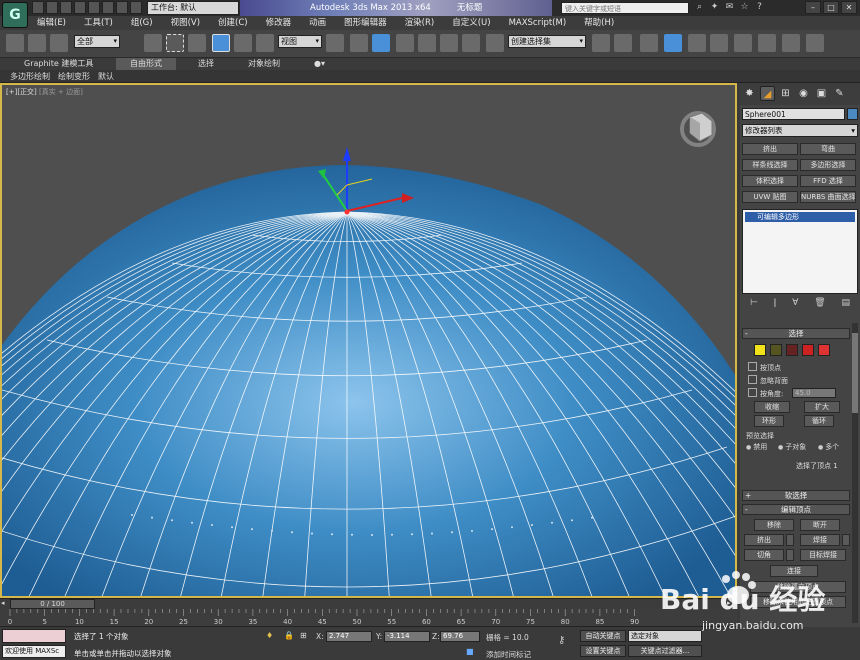 The image size is (860, 660). Describe the element at coordinates (673, 43) in the screenshot. I see `graphite-toggle-icon` at that location.